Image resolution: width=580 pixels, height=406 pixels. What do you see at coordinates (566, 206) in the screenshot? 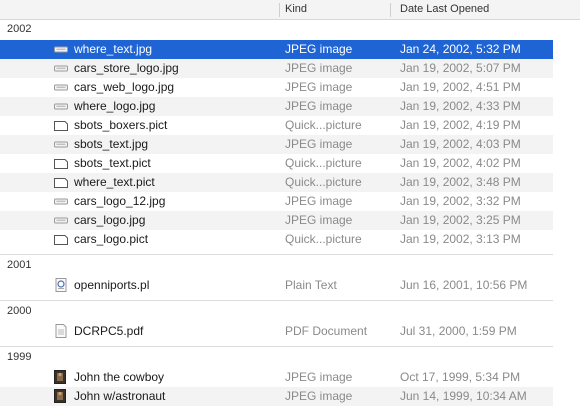
I see `scroll-gutter` at bounding box center [566, 206].